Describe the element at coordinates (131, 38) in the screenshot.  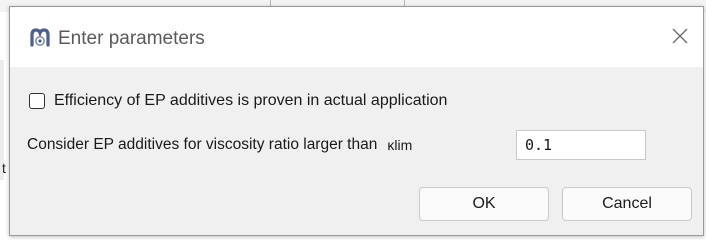
I see `dialog-title: Enter parameters` at that location.